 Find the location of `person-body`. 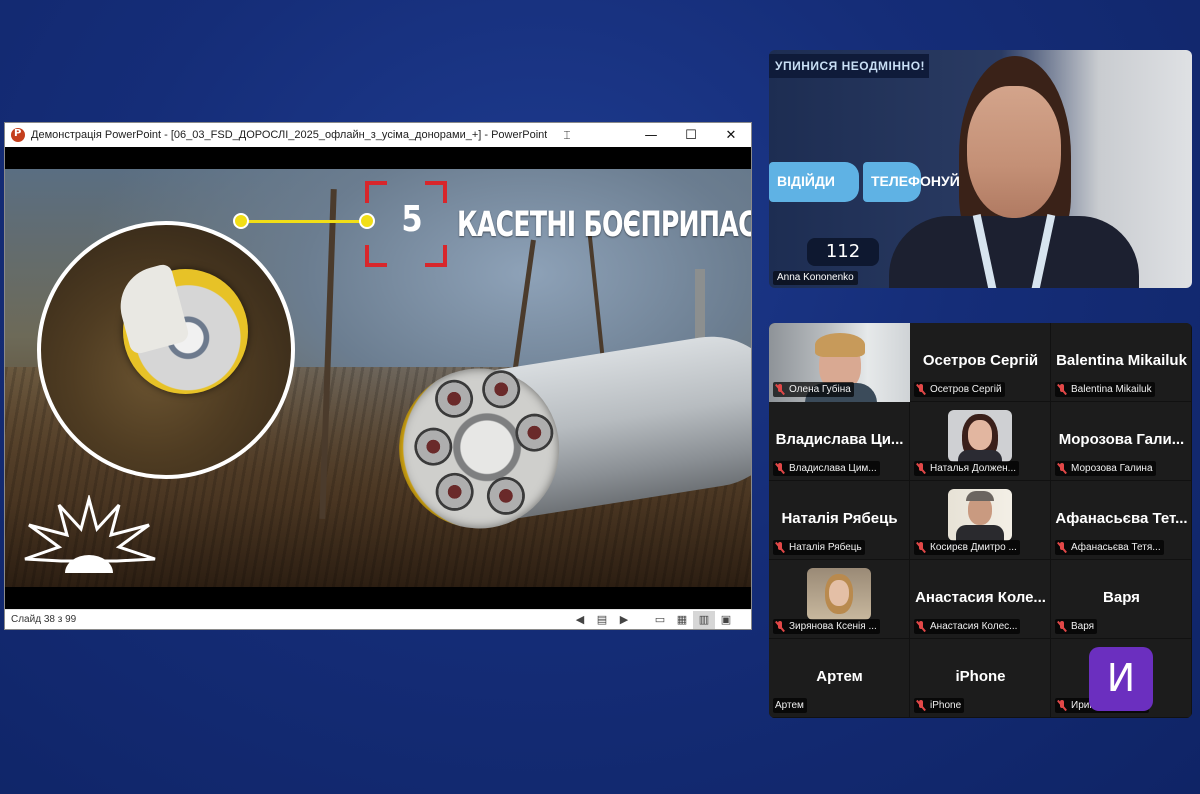

person-body is located at coordinates (1014, 252).